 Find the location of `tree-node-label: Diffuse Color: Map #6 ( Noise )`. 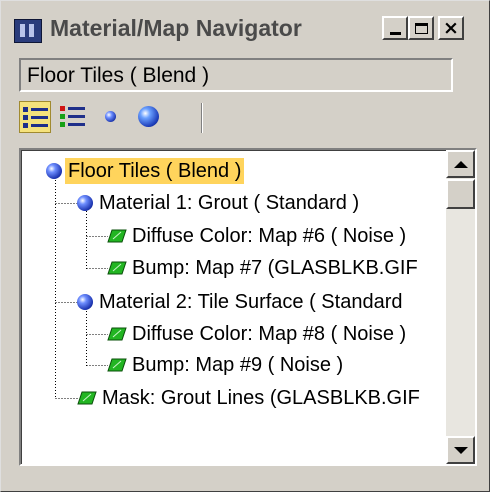

tree-node-label: Diffuse Color: Map #6 ( Noise ) is located at coordinates (269, 236).